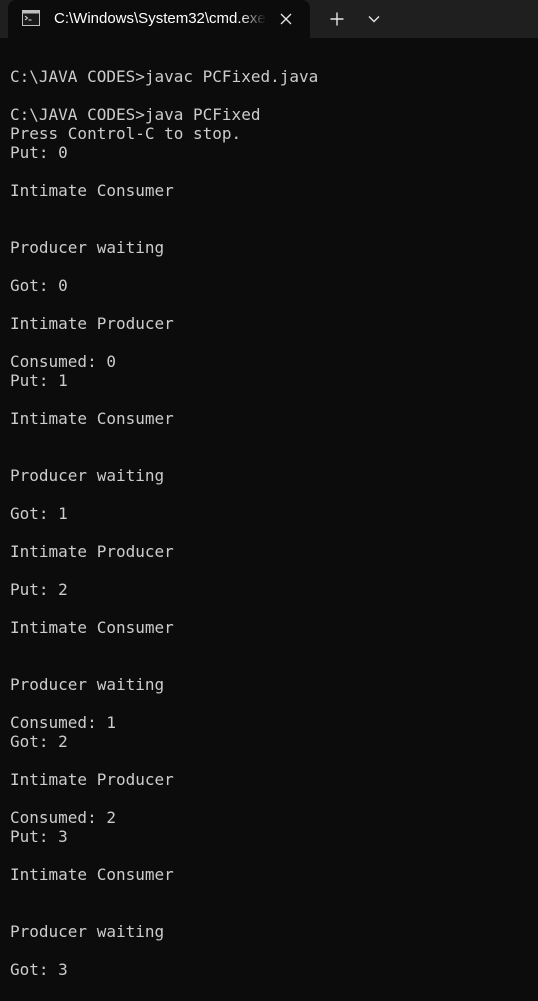 The width and height of the screenshot is (538, 1001). What do you see at coordinates (39, 741) in the screenshot?
I see `console-line: Got: 2` at bounding box center [39, 741].